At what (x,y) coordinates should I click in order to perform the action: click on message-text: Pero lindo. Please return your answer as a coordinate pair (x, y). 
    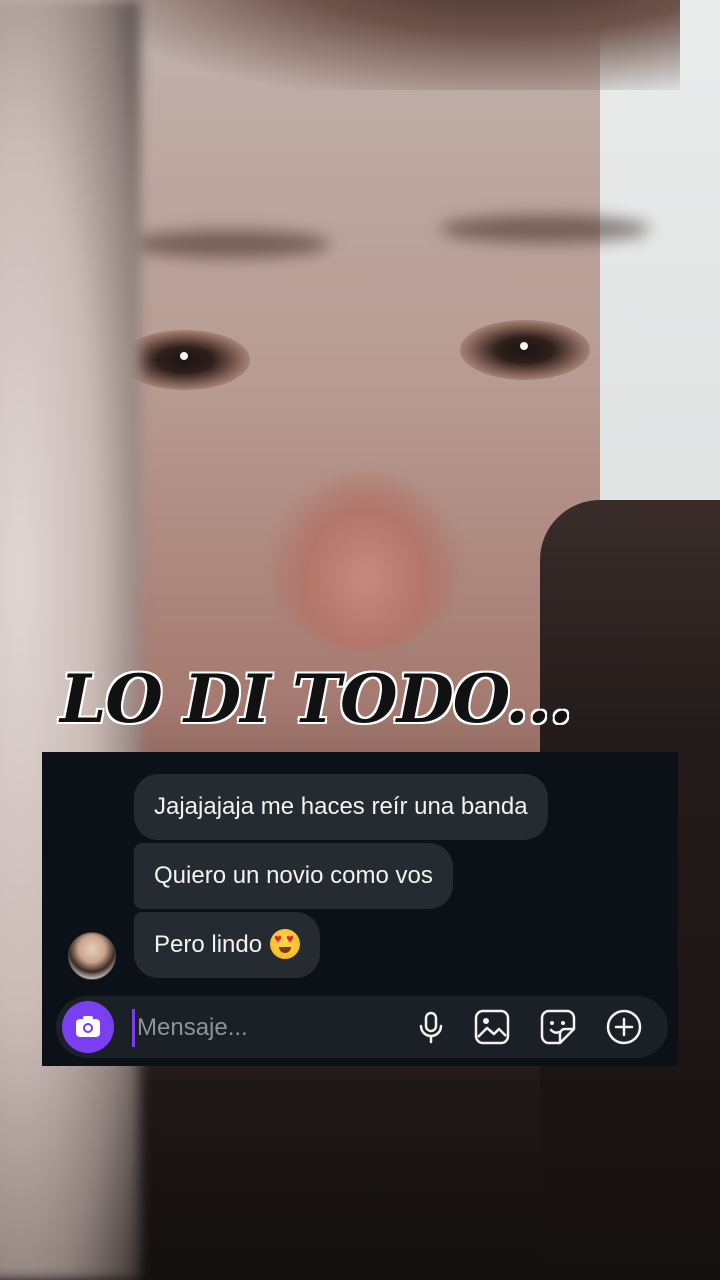
    Looking at the image, I should click on (208, 944).